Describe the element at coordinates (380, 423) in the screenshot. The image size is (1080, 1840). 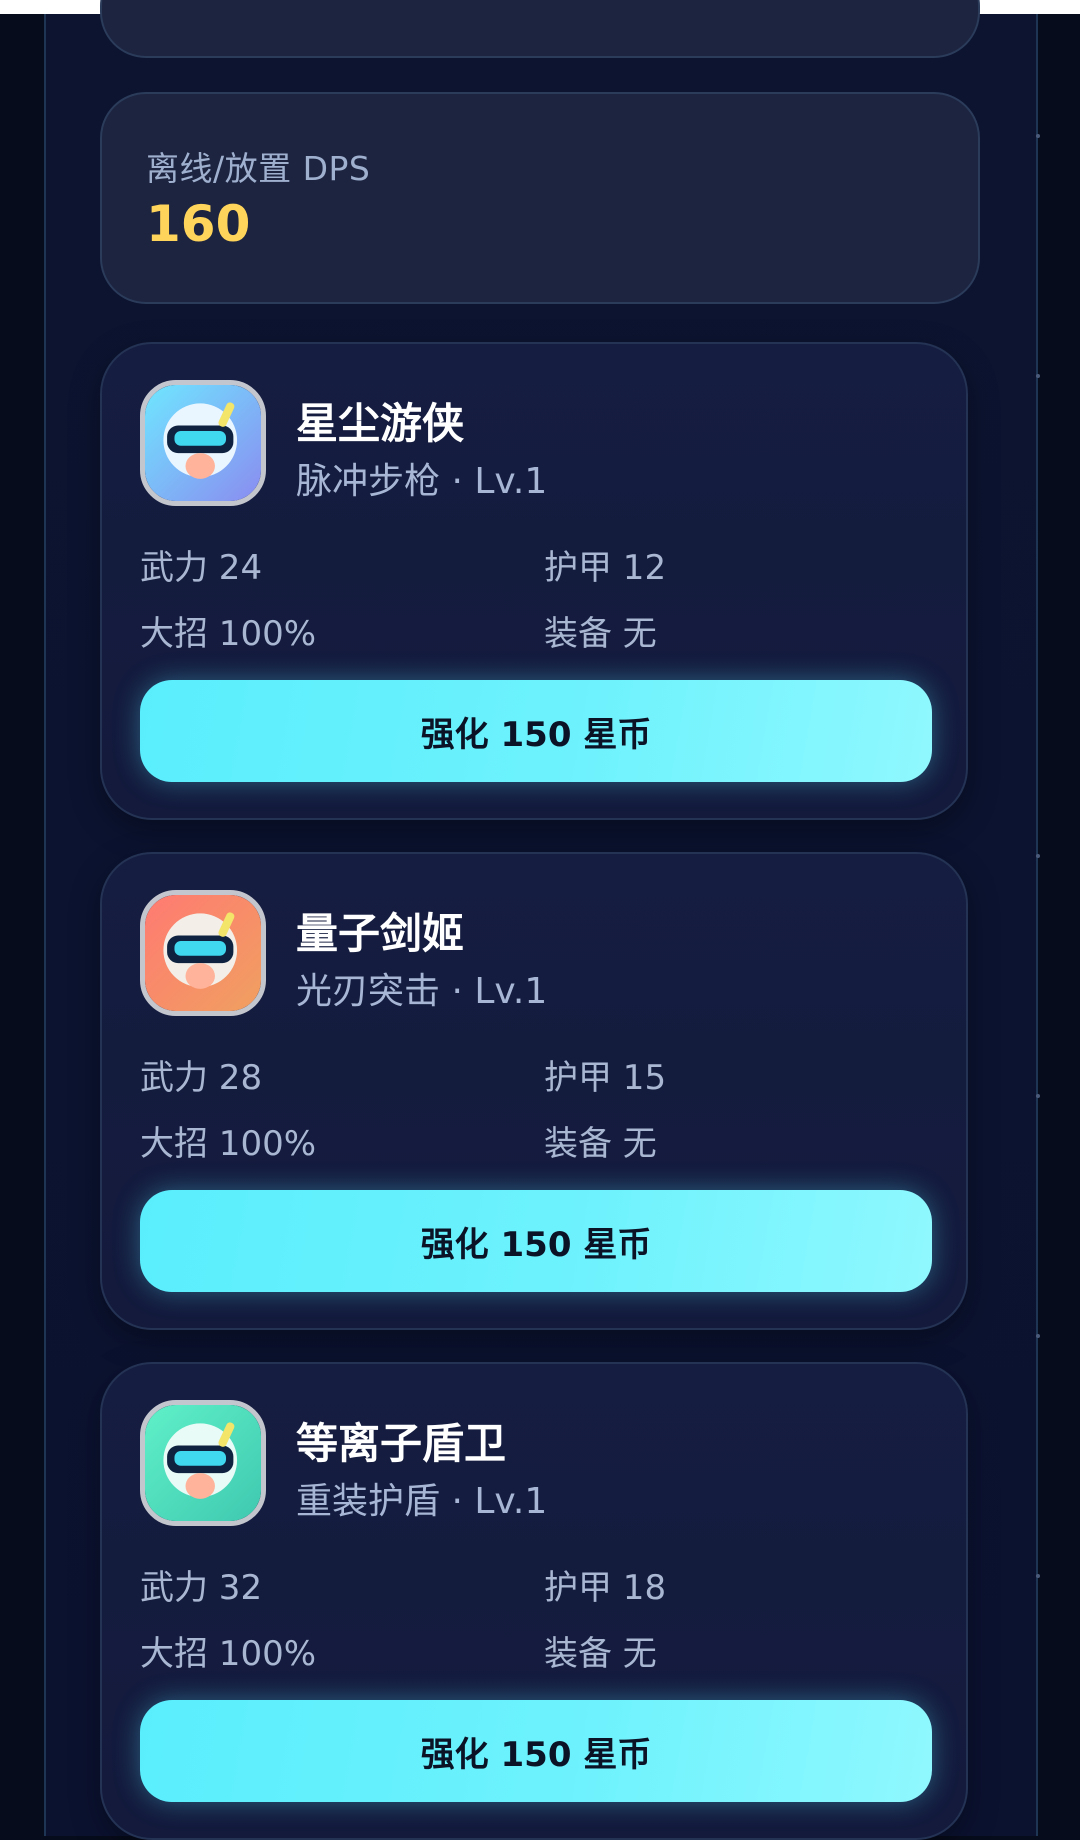
I see `hero-name: 星尘游侠` at that location.